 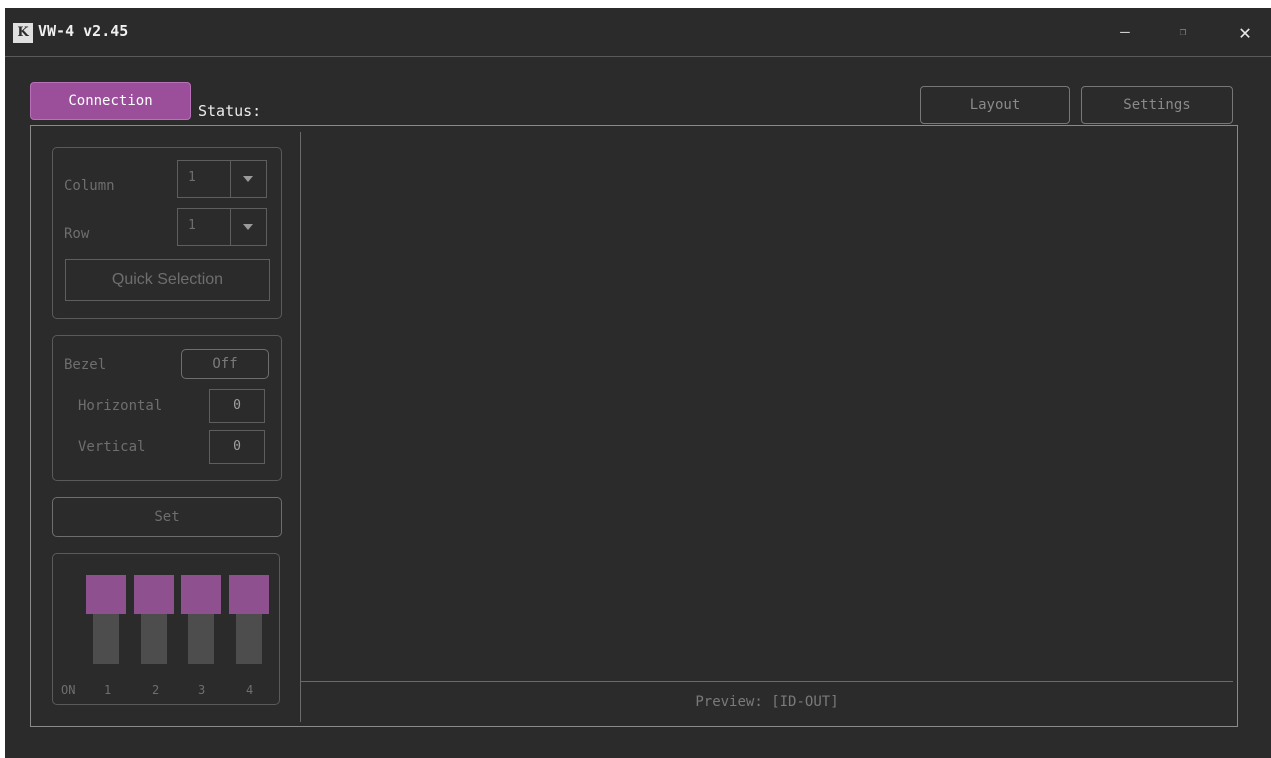 What do you see at coordinates (110, 101) in the screenshot?
I see `connection-button: Connection` at bounding box center [110, 101].